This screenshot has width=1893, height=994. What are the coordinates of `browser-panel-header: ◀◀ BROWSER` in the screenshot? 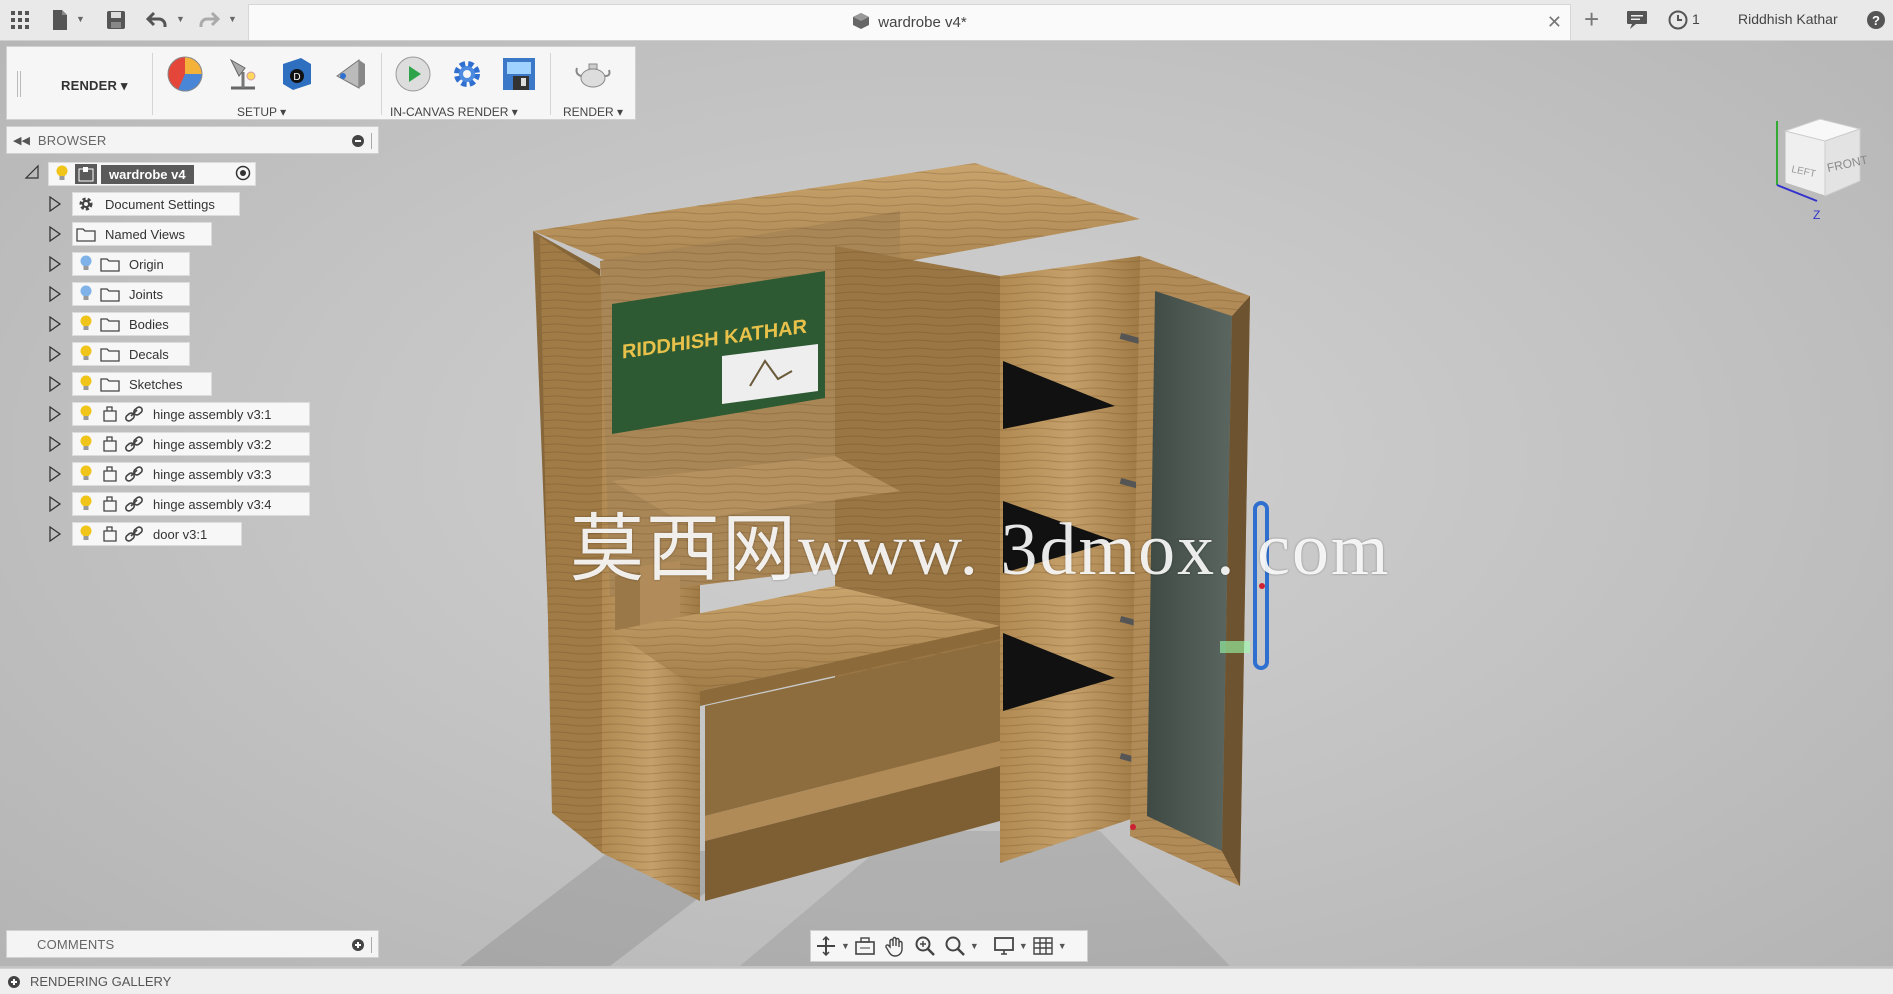 It's located at (192, 140).